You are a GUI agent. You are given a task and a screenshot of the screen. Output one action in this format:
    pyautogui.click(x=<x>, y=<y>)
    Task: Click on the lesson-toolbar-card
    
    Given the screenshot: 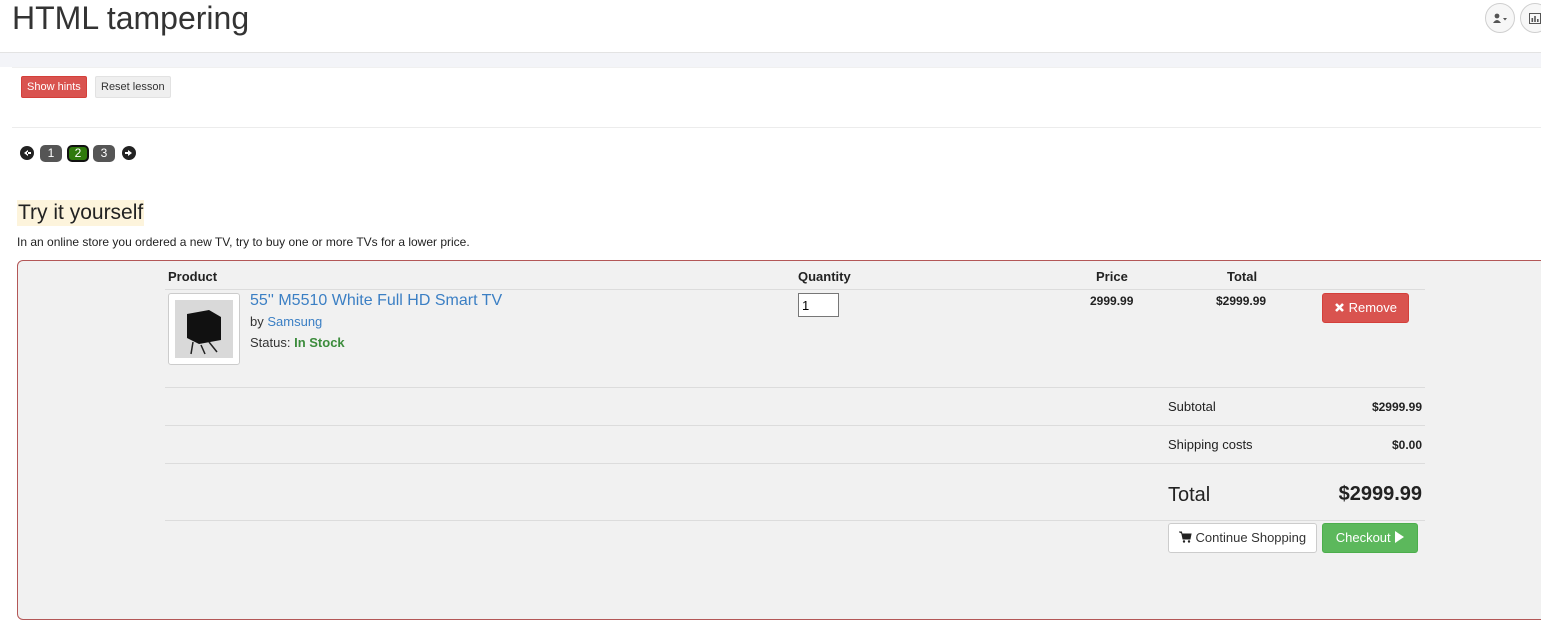 What is the action you would take?
    pyautogui.click(x=776, y=97)
    